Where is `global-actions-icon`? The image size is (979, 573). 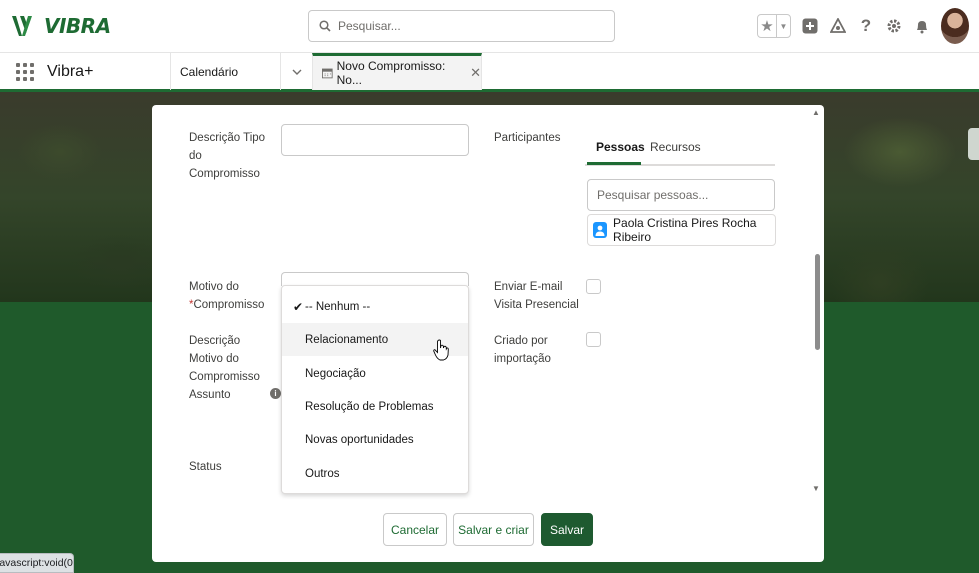
global-actions-icon is located at coordinates (810, 26).